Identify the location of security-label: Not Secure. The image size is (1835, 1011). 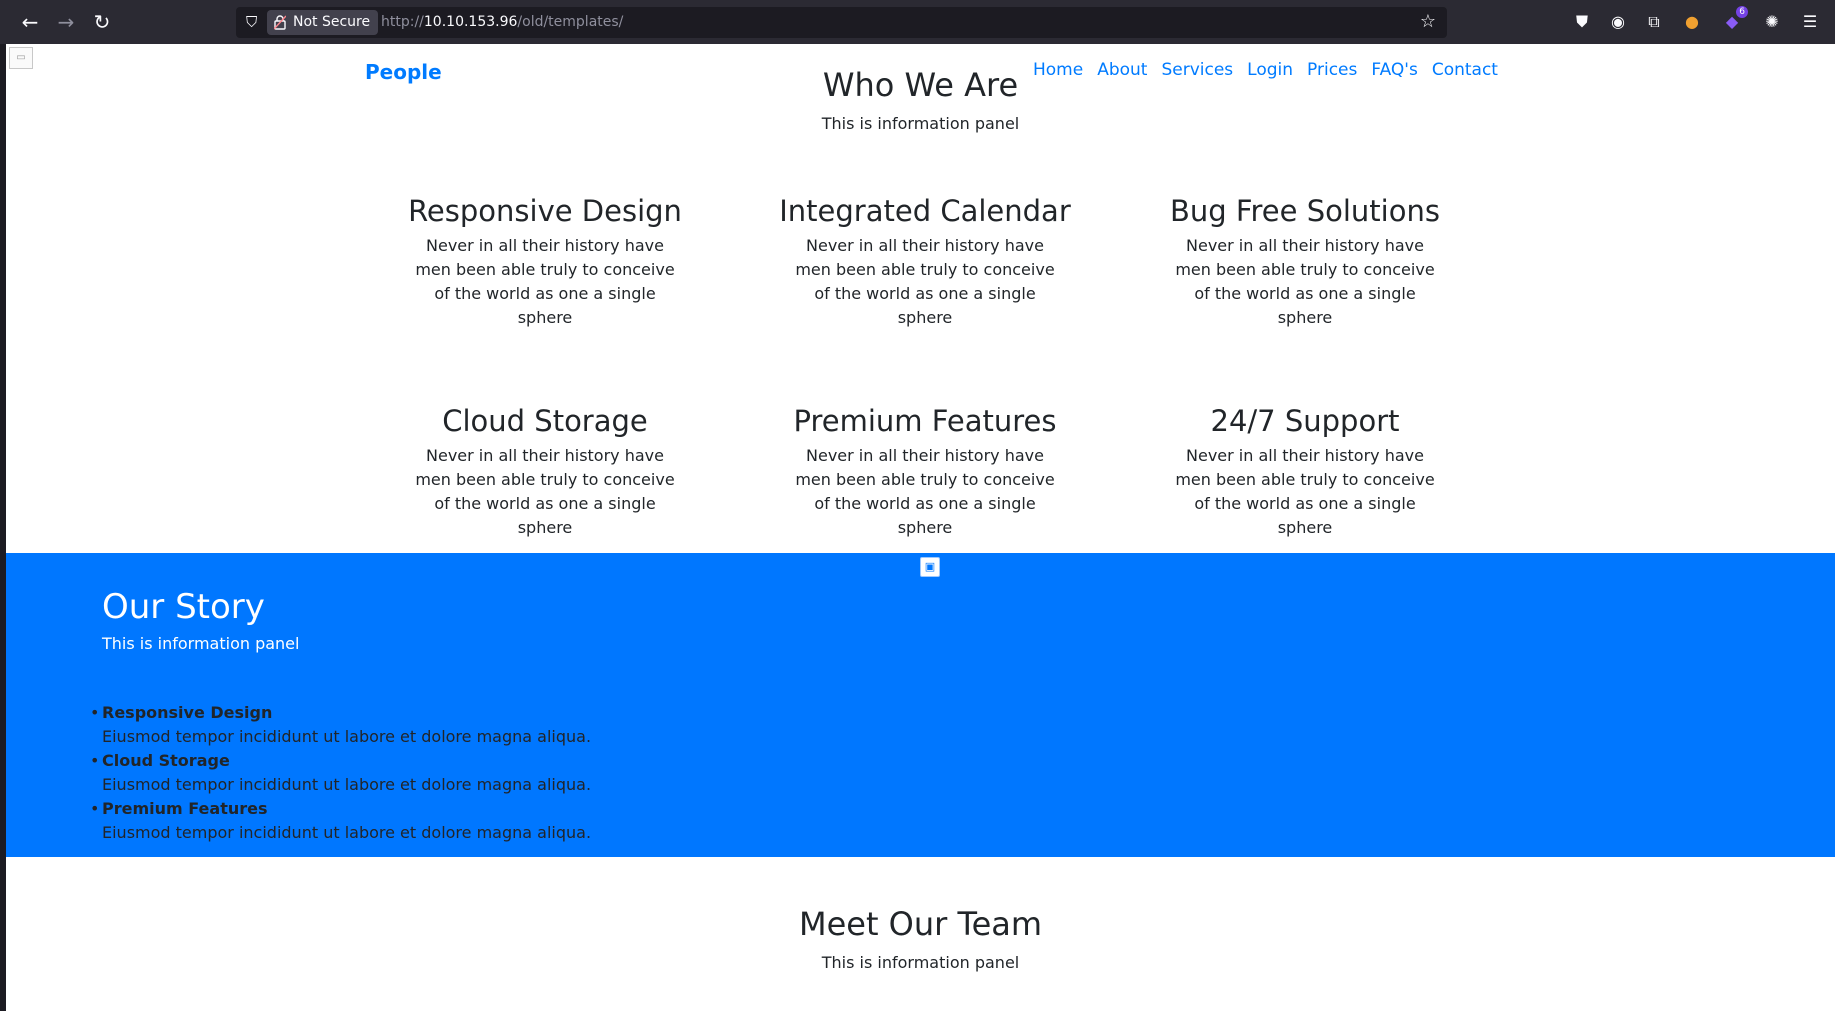
(332, 22).